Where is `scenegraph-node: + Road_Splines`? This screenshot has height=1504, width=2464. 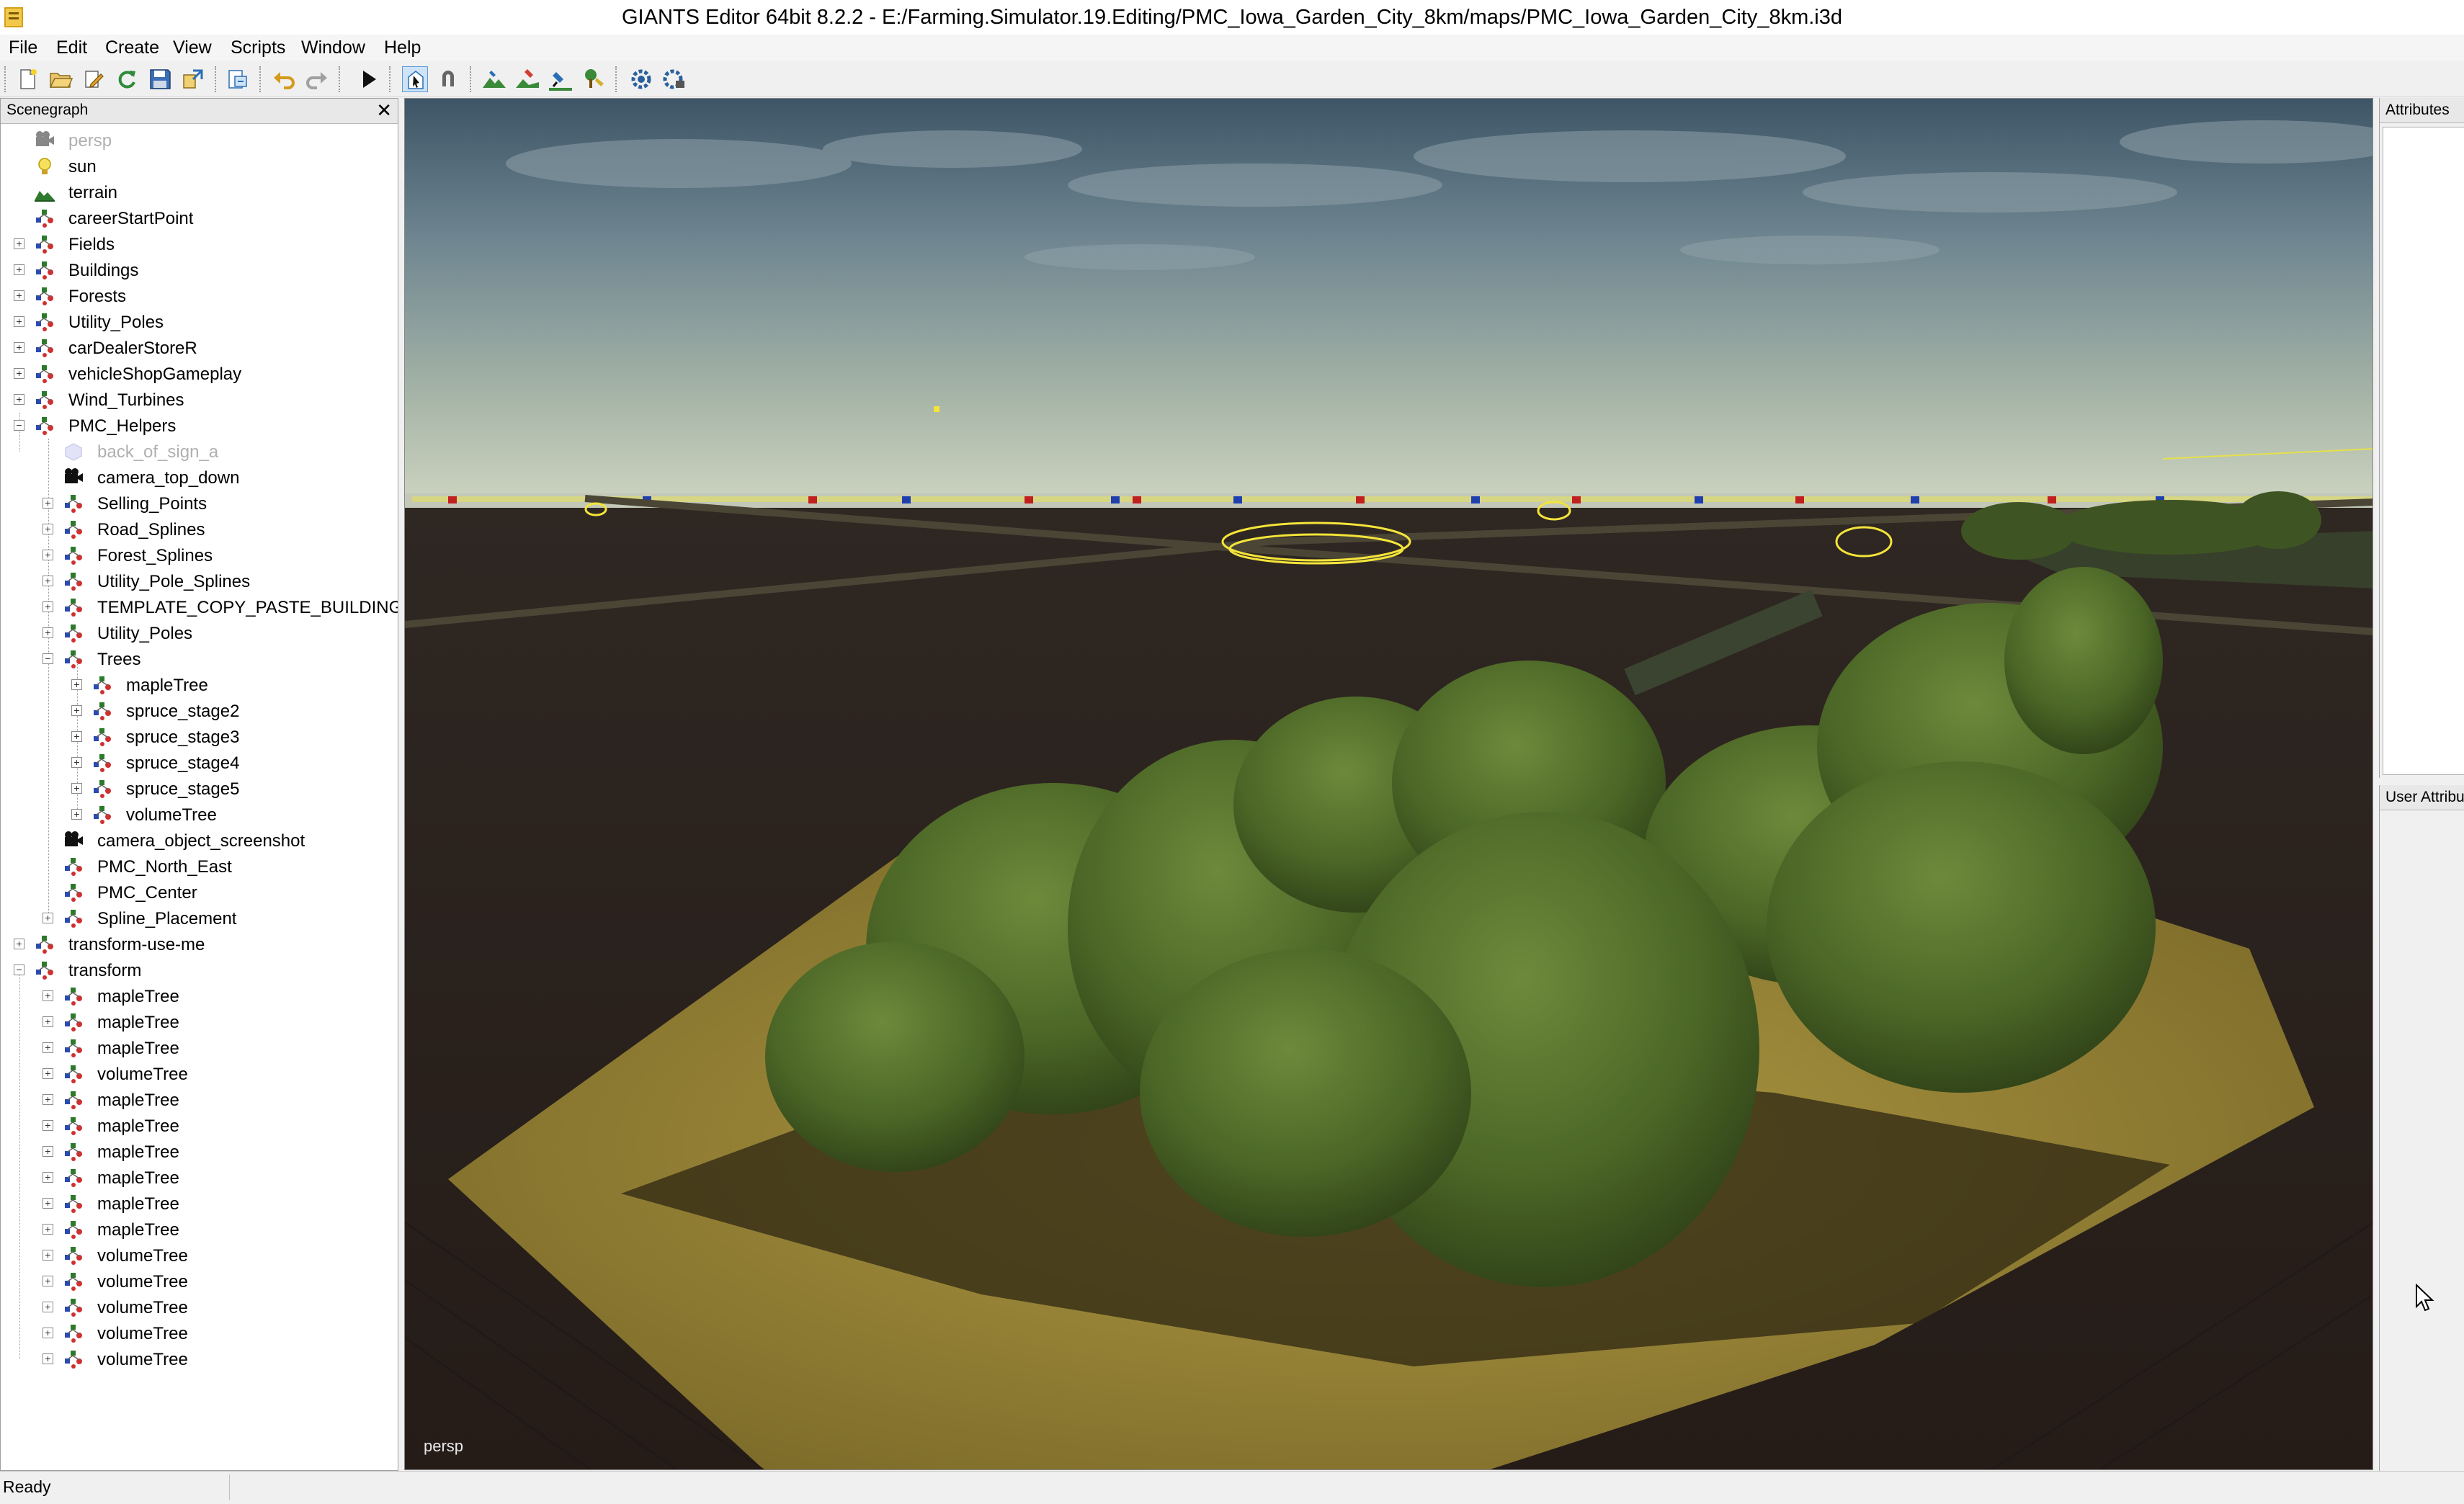
scenegraph-node: + Road_Splines is located at coordinates (199, 529).